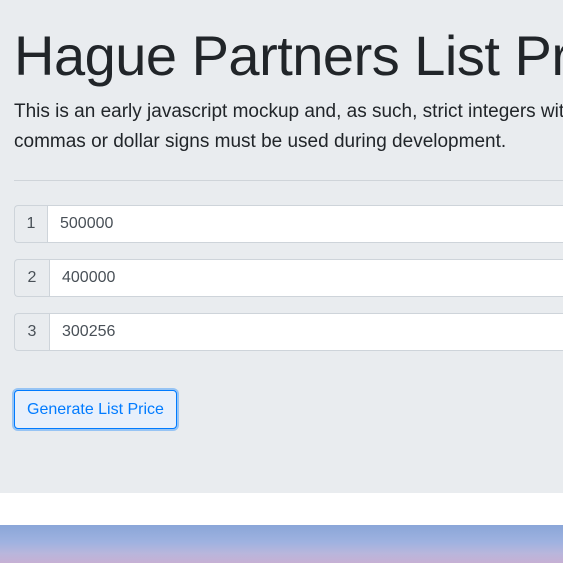 The height and width of the screenshot is (563, 563). I want to click on price-input-group-2: 2, so click(288, 278).